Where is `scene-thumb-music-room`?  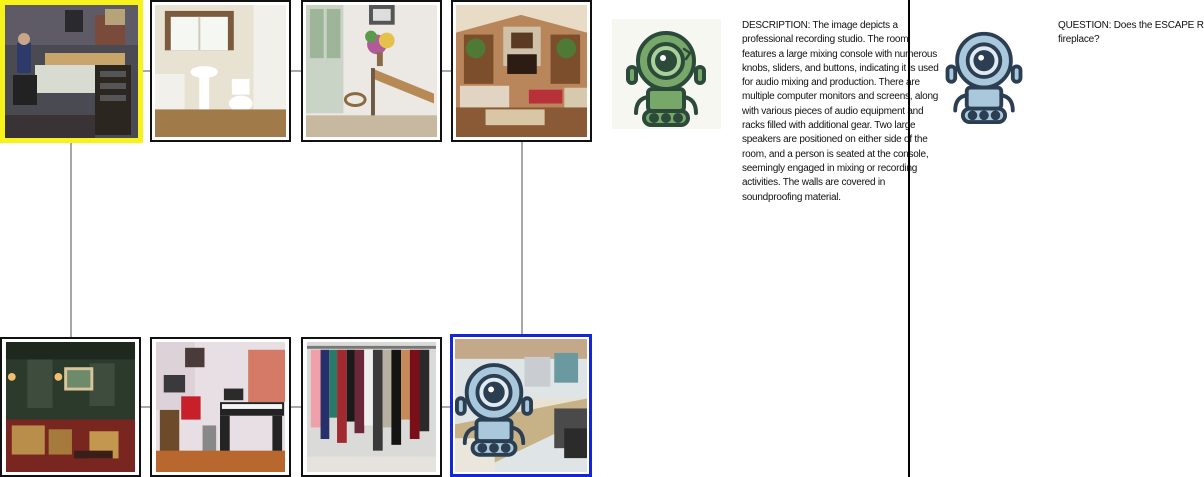
scene-thumb-music-room is located at coordinates (220, 407).